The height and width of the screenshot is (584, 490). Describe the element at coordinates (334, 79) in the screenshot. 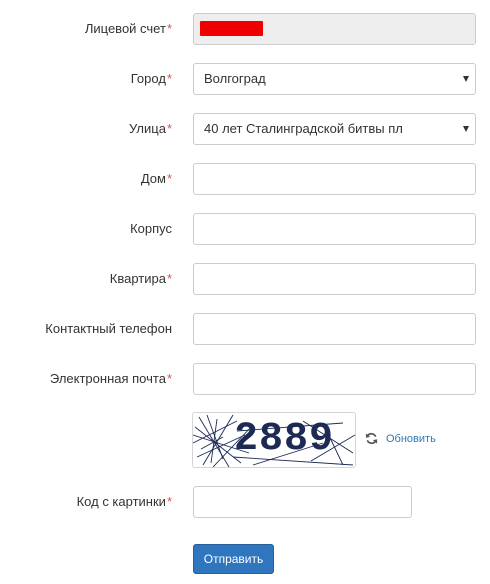

I see `city-select: Волгоград` at that location.